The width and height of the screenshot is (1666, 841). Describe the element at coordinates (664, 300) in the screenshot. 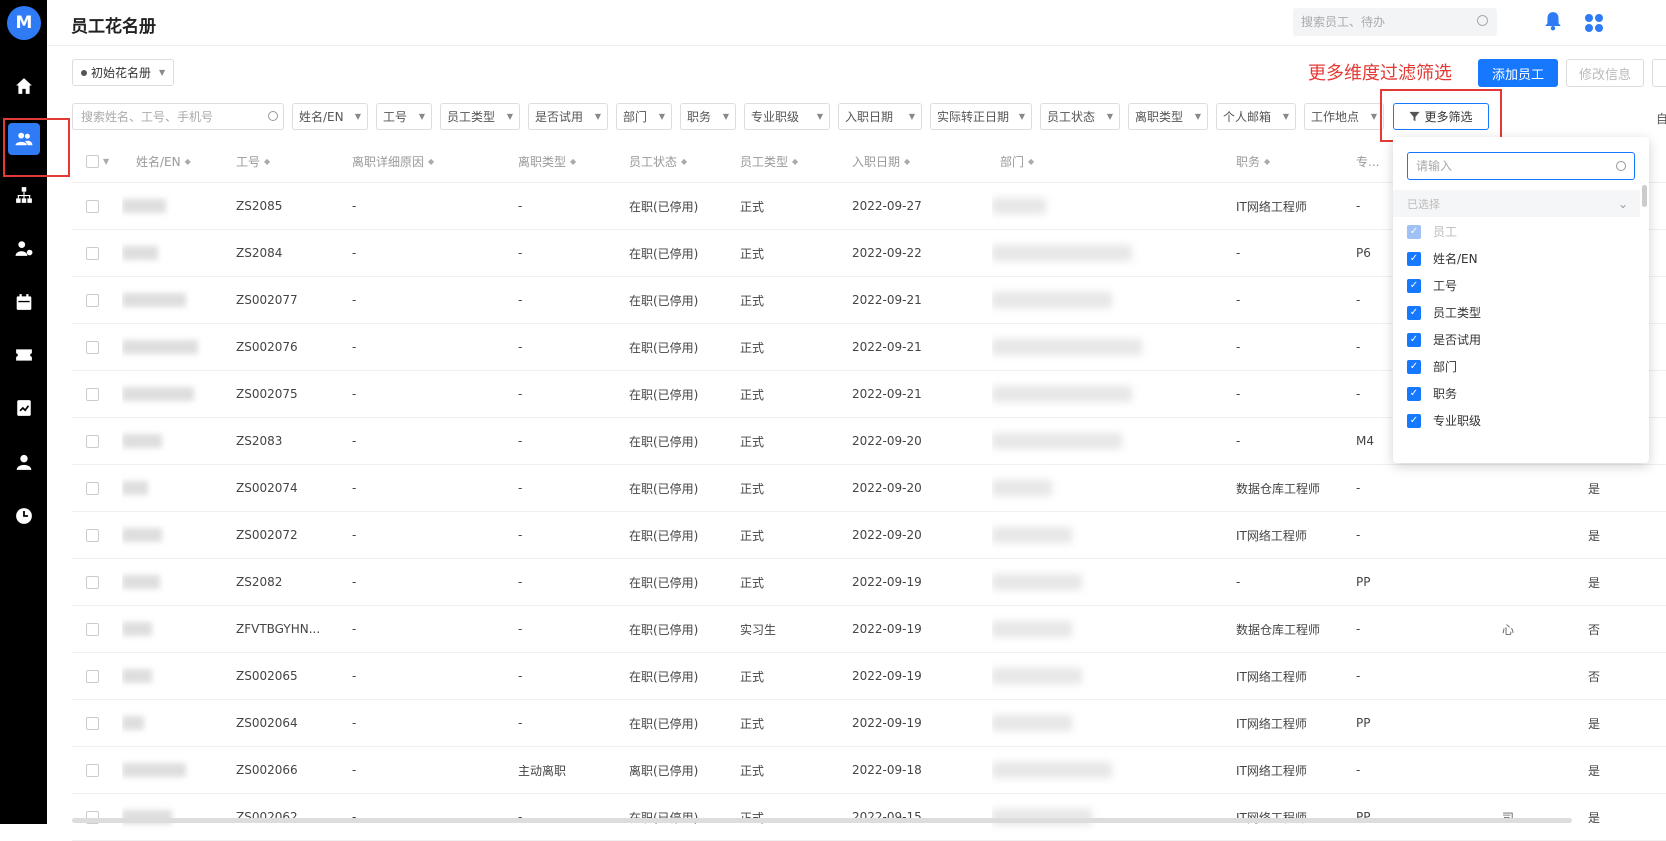

I see `cell-status: 在职(已停用)` at that location.